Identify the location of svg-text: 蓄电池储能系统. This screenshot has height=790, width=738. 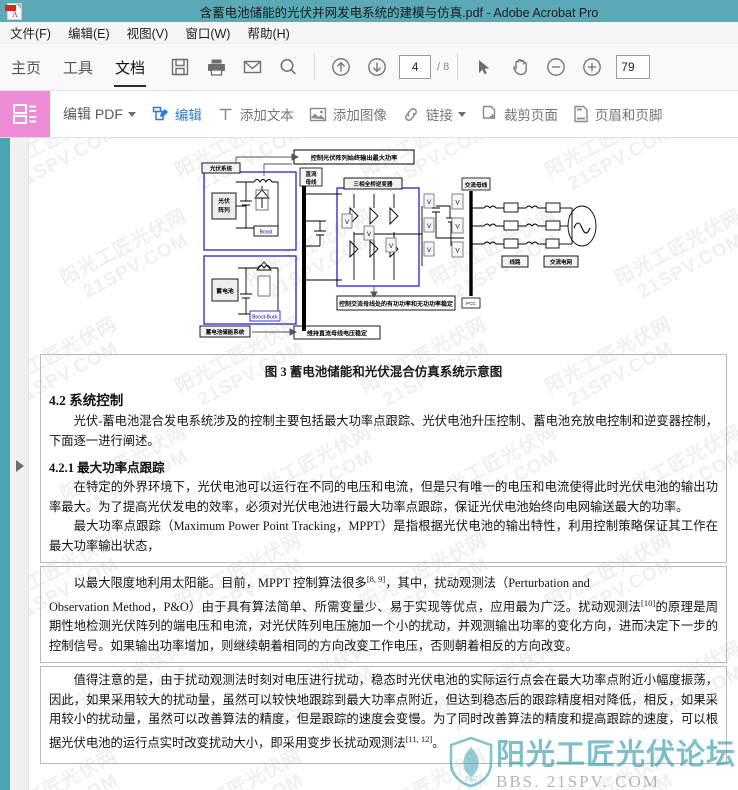
(225, 332).